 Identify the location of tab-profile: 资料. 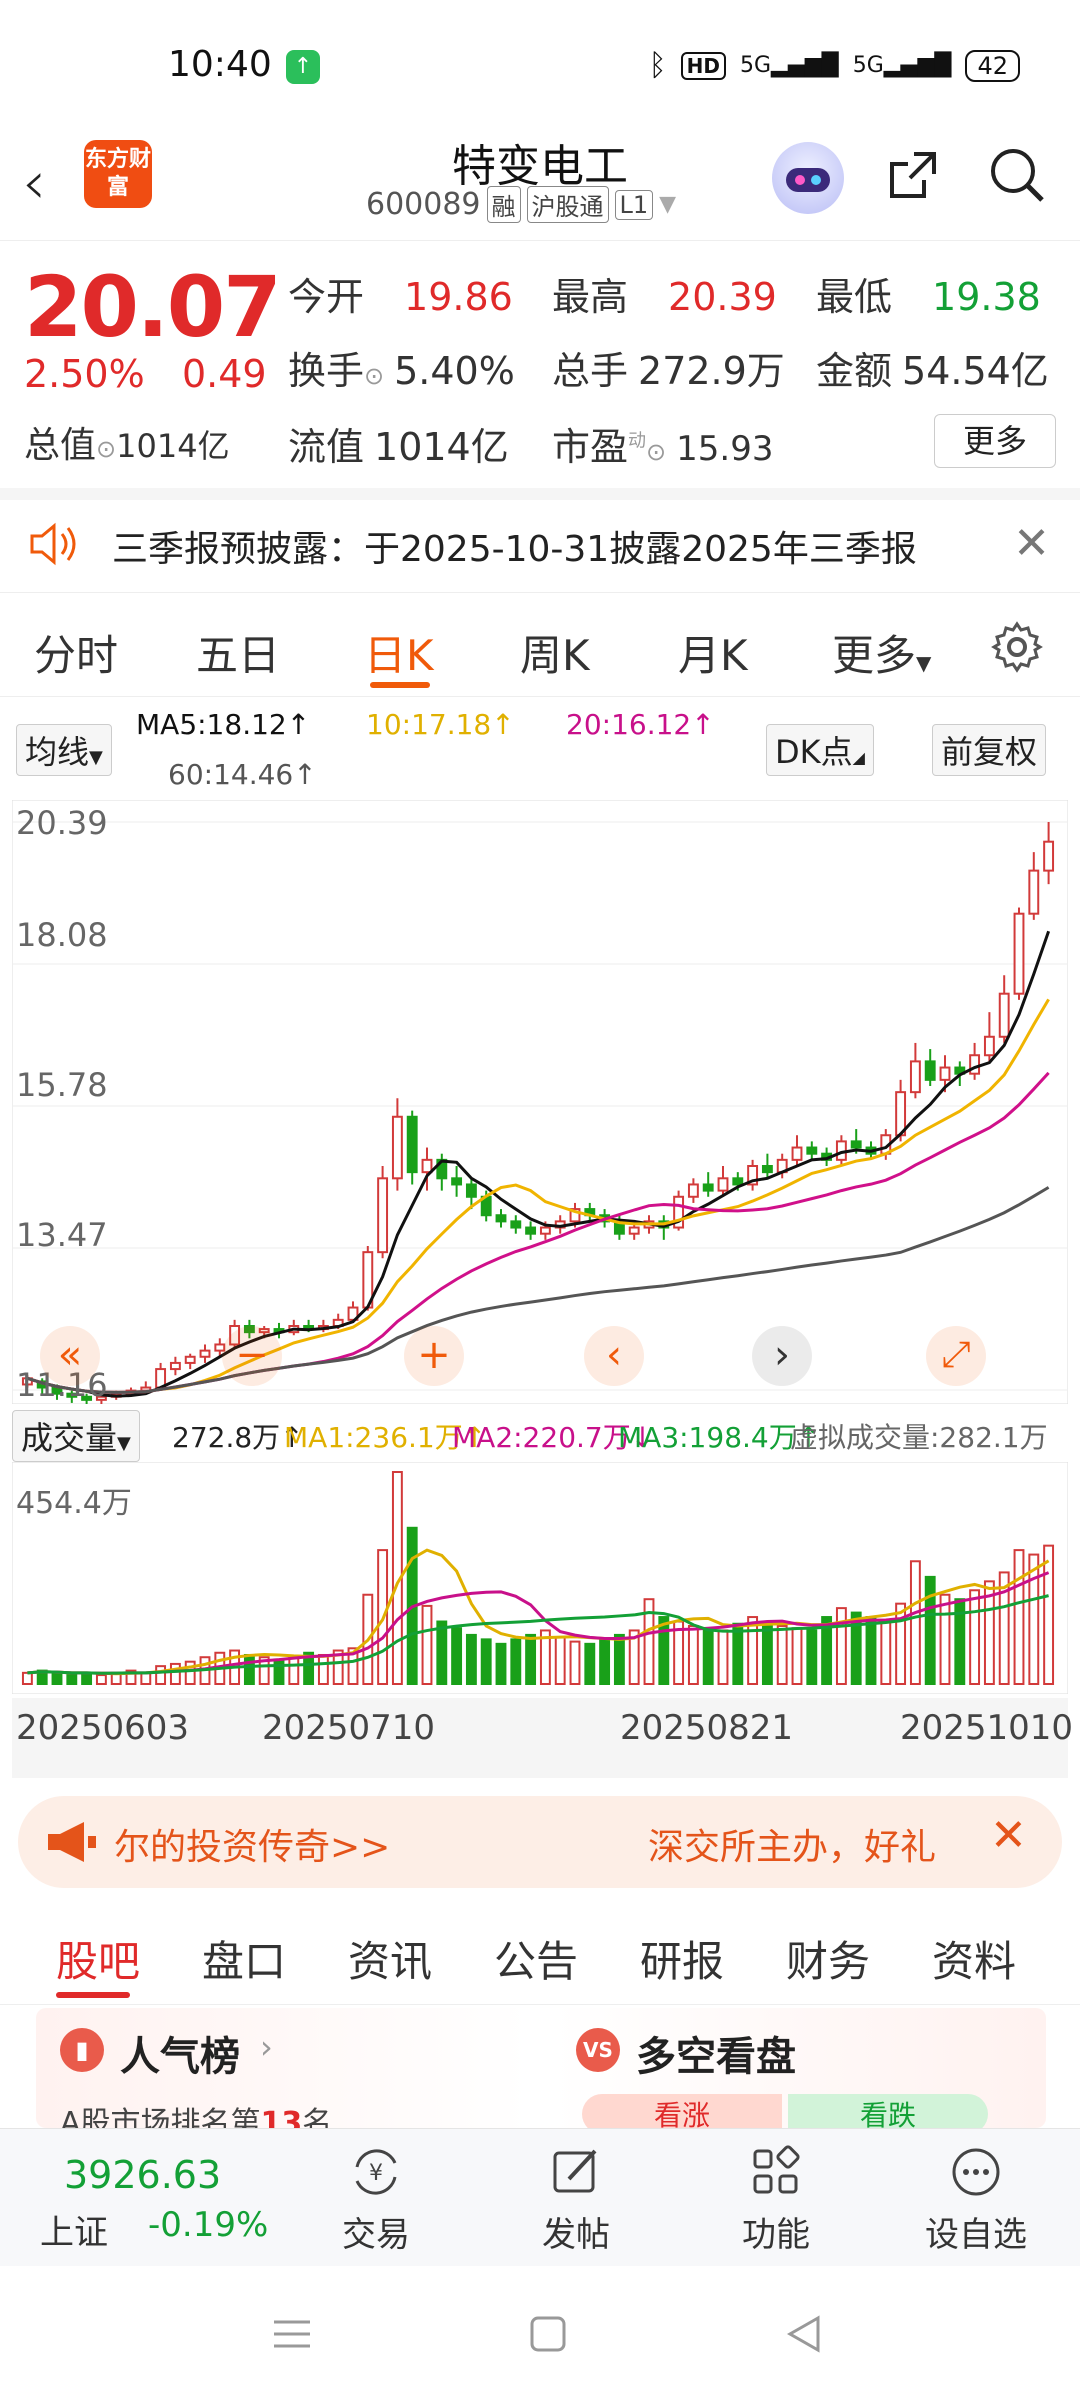
(974, 1958).